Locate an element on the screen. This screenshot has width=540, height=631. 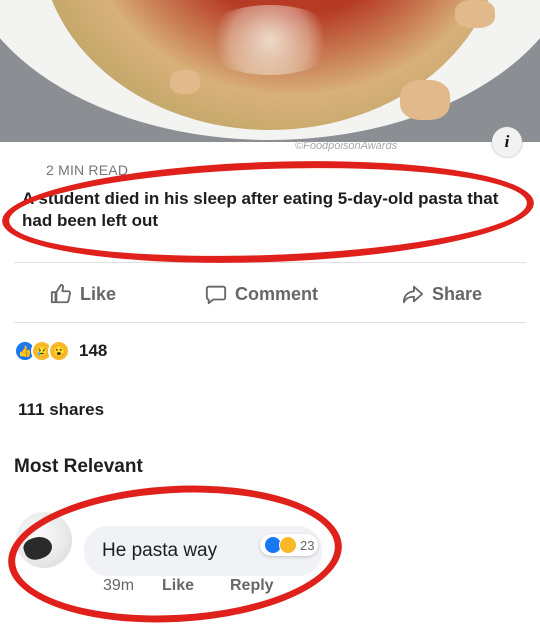
comment-reaction-count: 23 is located at coordinates (307, 545).